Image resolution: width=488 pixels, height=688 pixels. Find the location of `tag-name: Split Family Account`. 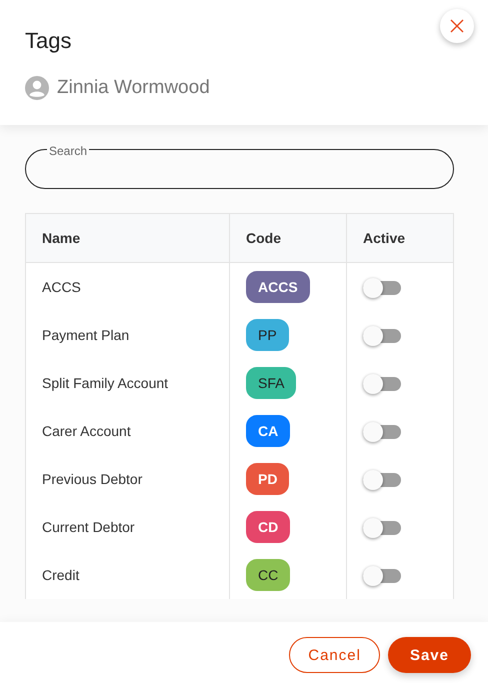

tag-name: Split Family Account is located at coordinates (105, 383).